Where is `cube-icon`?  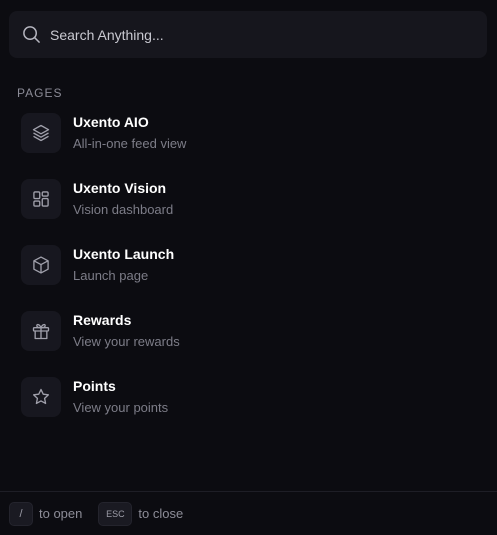
cube-icon is located at coordinates (41, 265).